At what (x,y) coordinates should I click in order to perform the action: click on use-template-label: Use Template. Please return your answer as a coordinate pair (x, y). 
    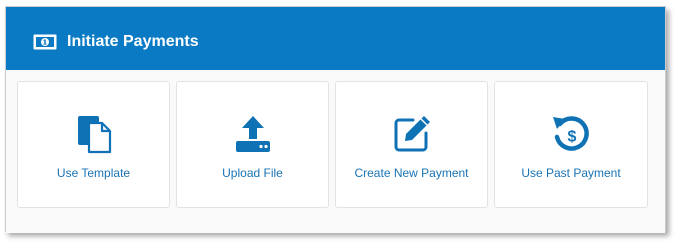
    Looking at the image, I should click on (93, 173).